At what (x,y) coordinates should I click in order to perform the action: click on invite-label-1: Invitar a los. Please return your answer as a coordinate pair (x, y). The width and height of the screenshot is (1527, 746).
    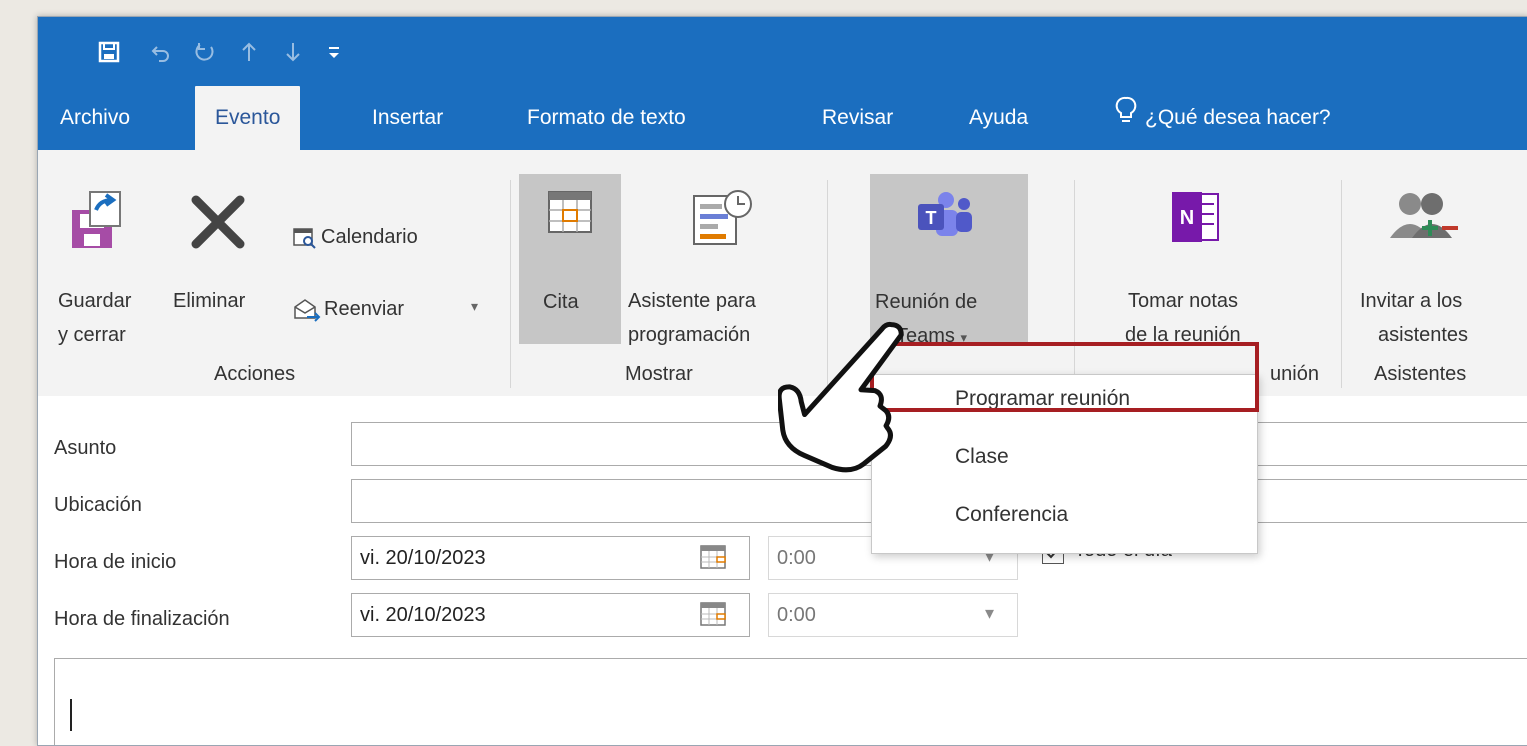
    Looking at the image, I should click on (1411, 301).